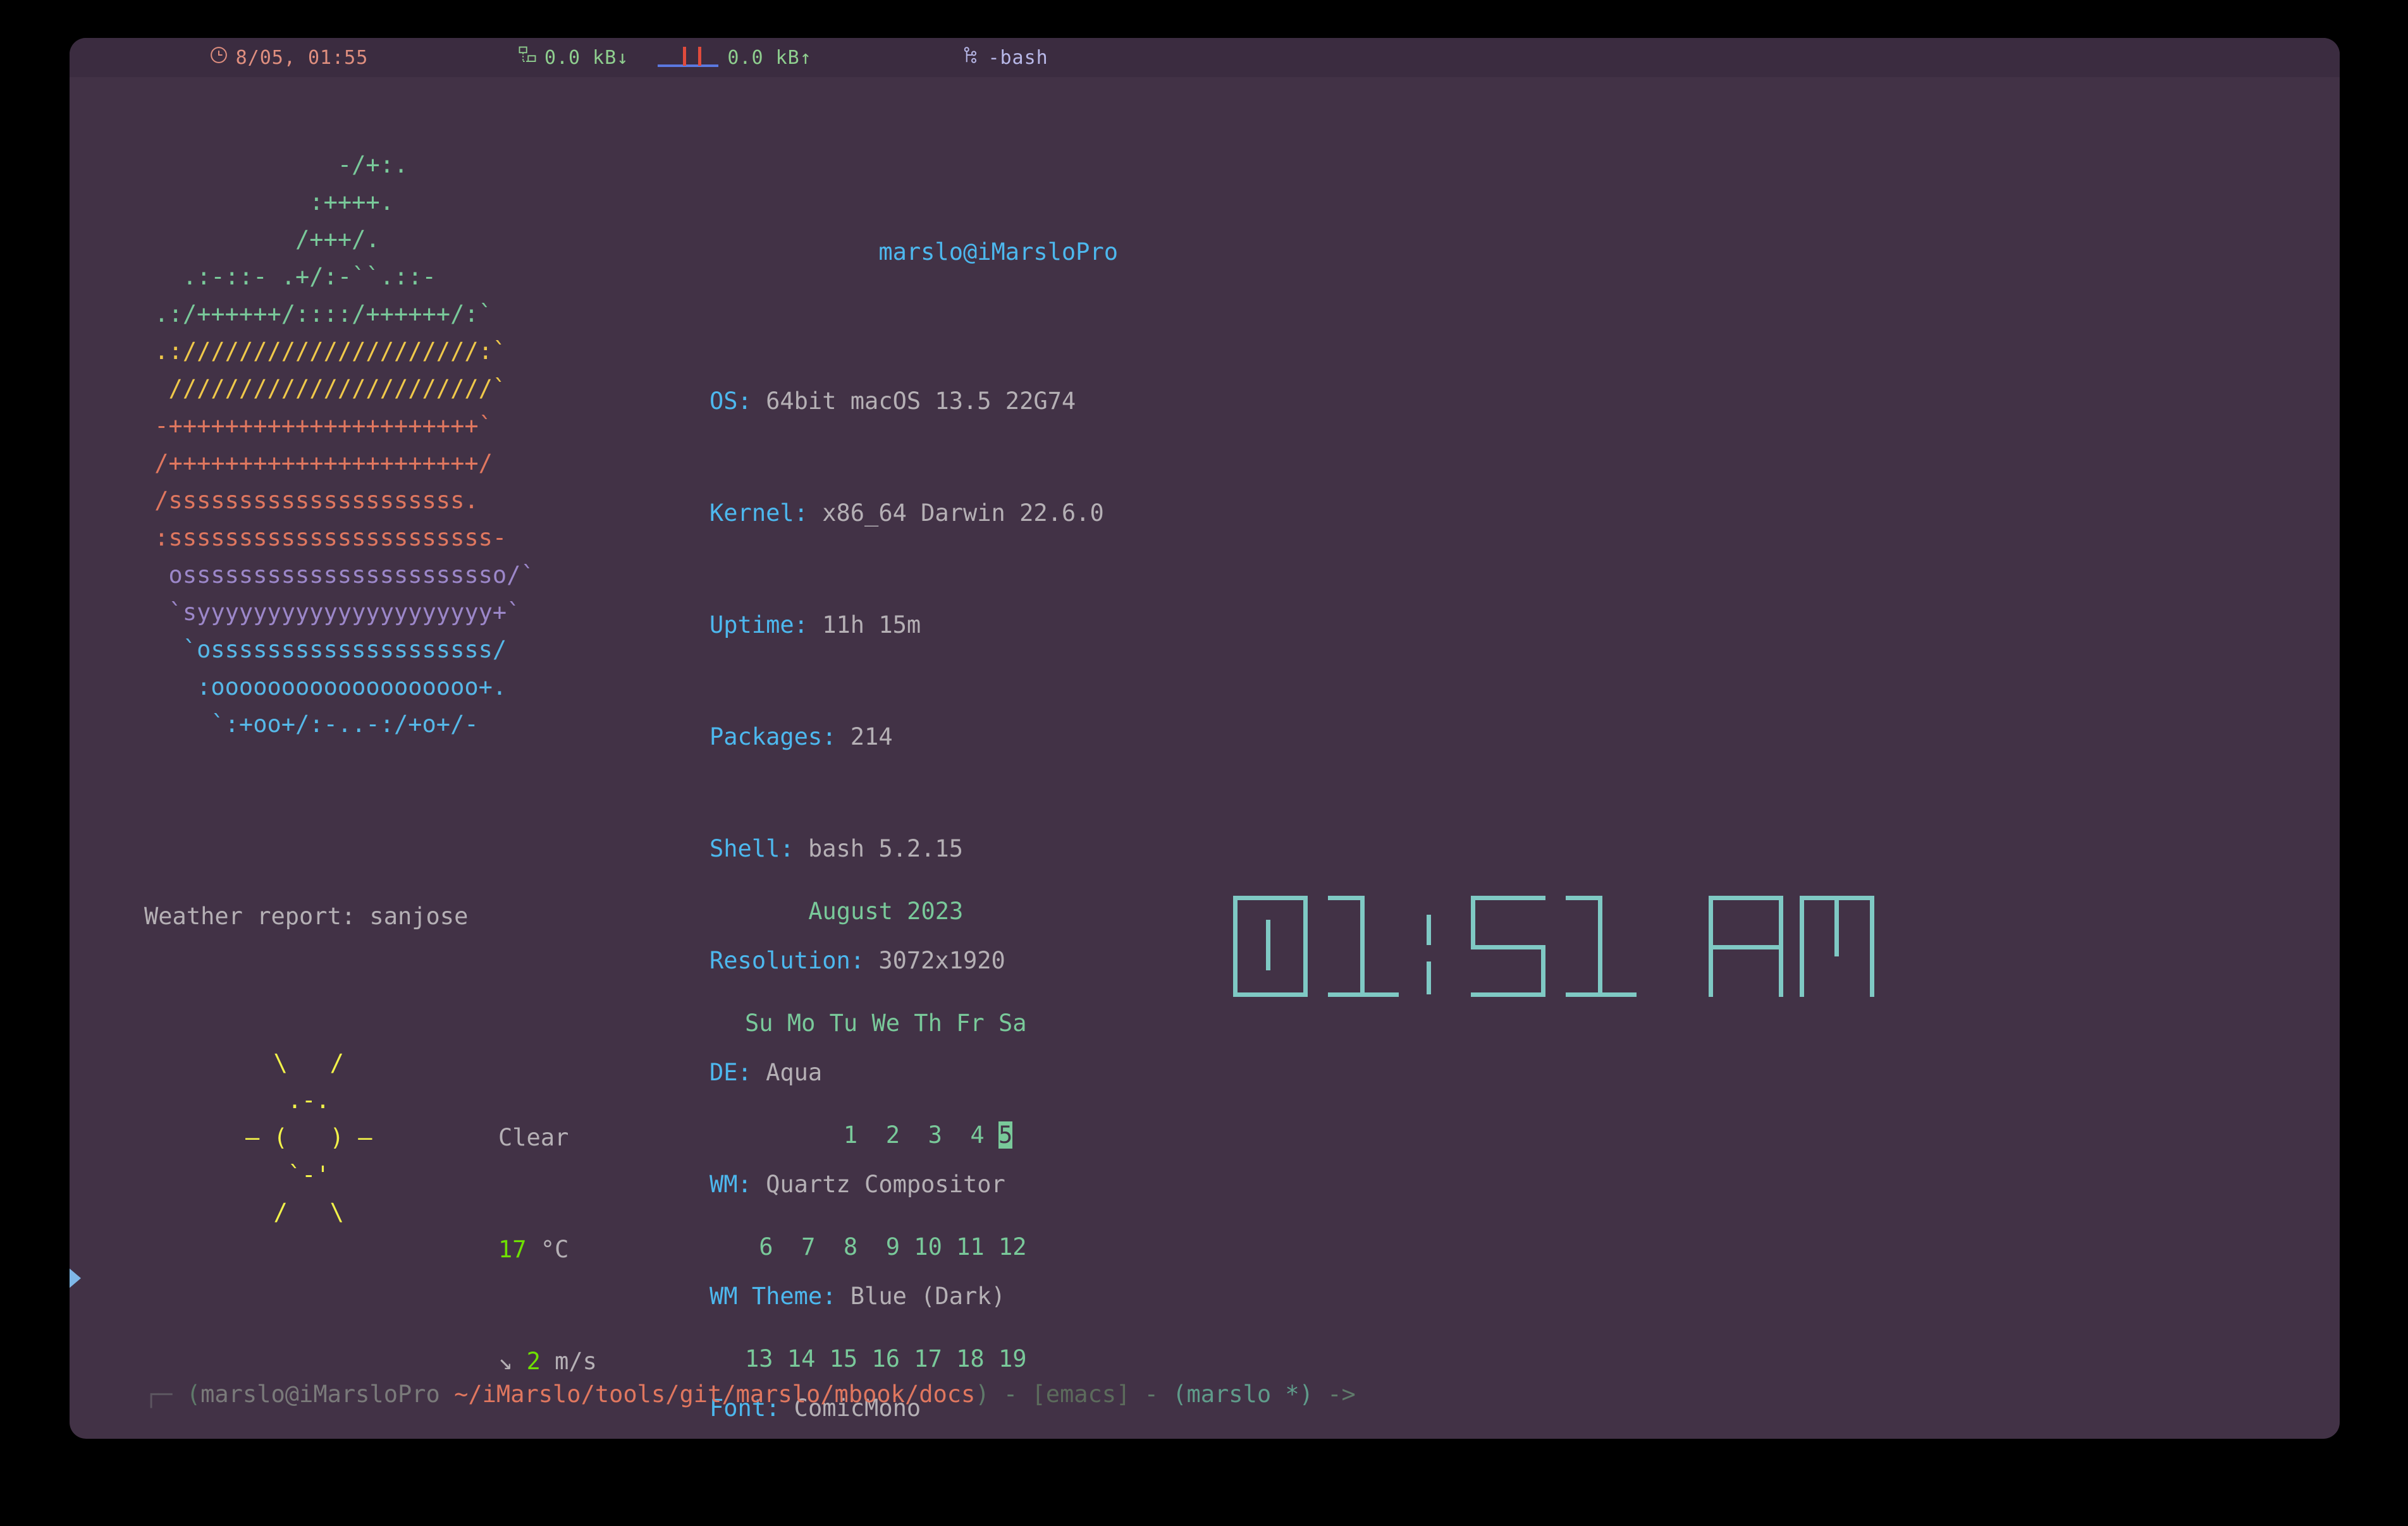 The width and height of the screenshot is (2408, 1526). What do you see at coordinates (1205, 57) in the screenshot?
I see `titlebar: 8/05, 01:55 0.0 kB↓ 0.0 kB↑ -bash` at bounding box center [1205, 57].